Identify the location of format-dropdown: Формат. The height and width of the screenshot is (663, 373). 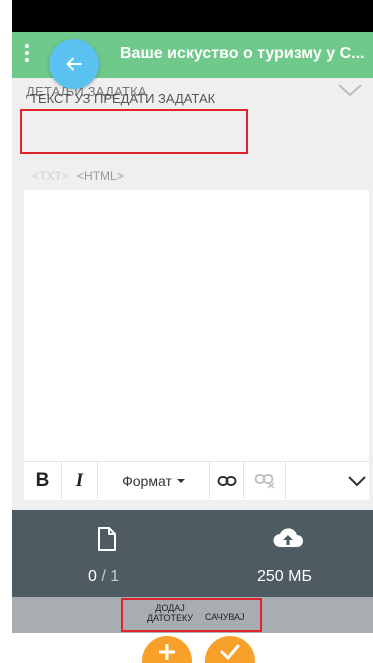
(154, 480).